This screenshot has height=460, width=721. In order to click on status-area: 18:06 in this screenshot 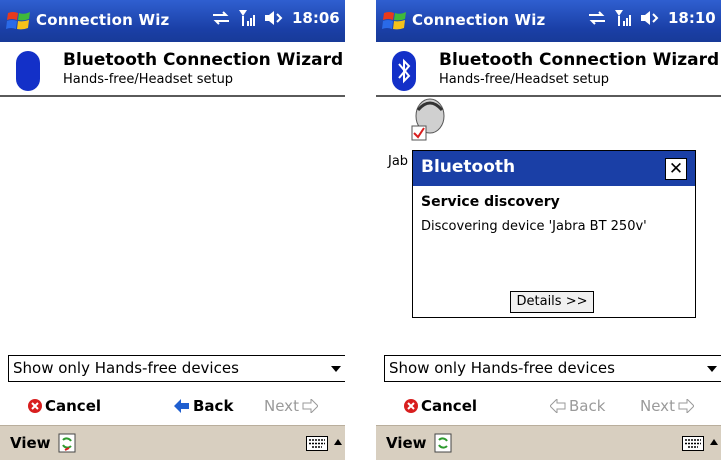, I will do `click(276, 18)`.